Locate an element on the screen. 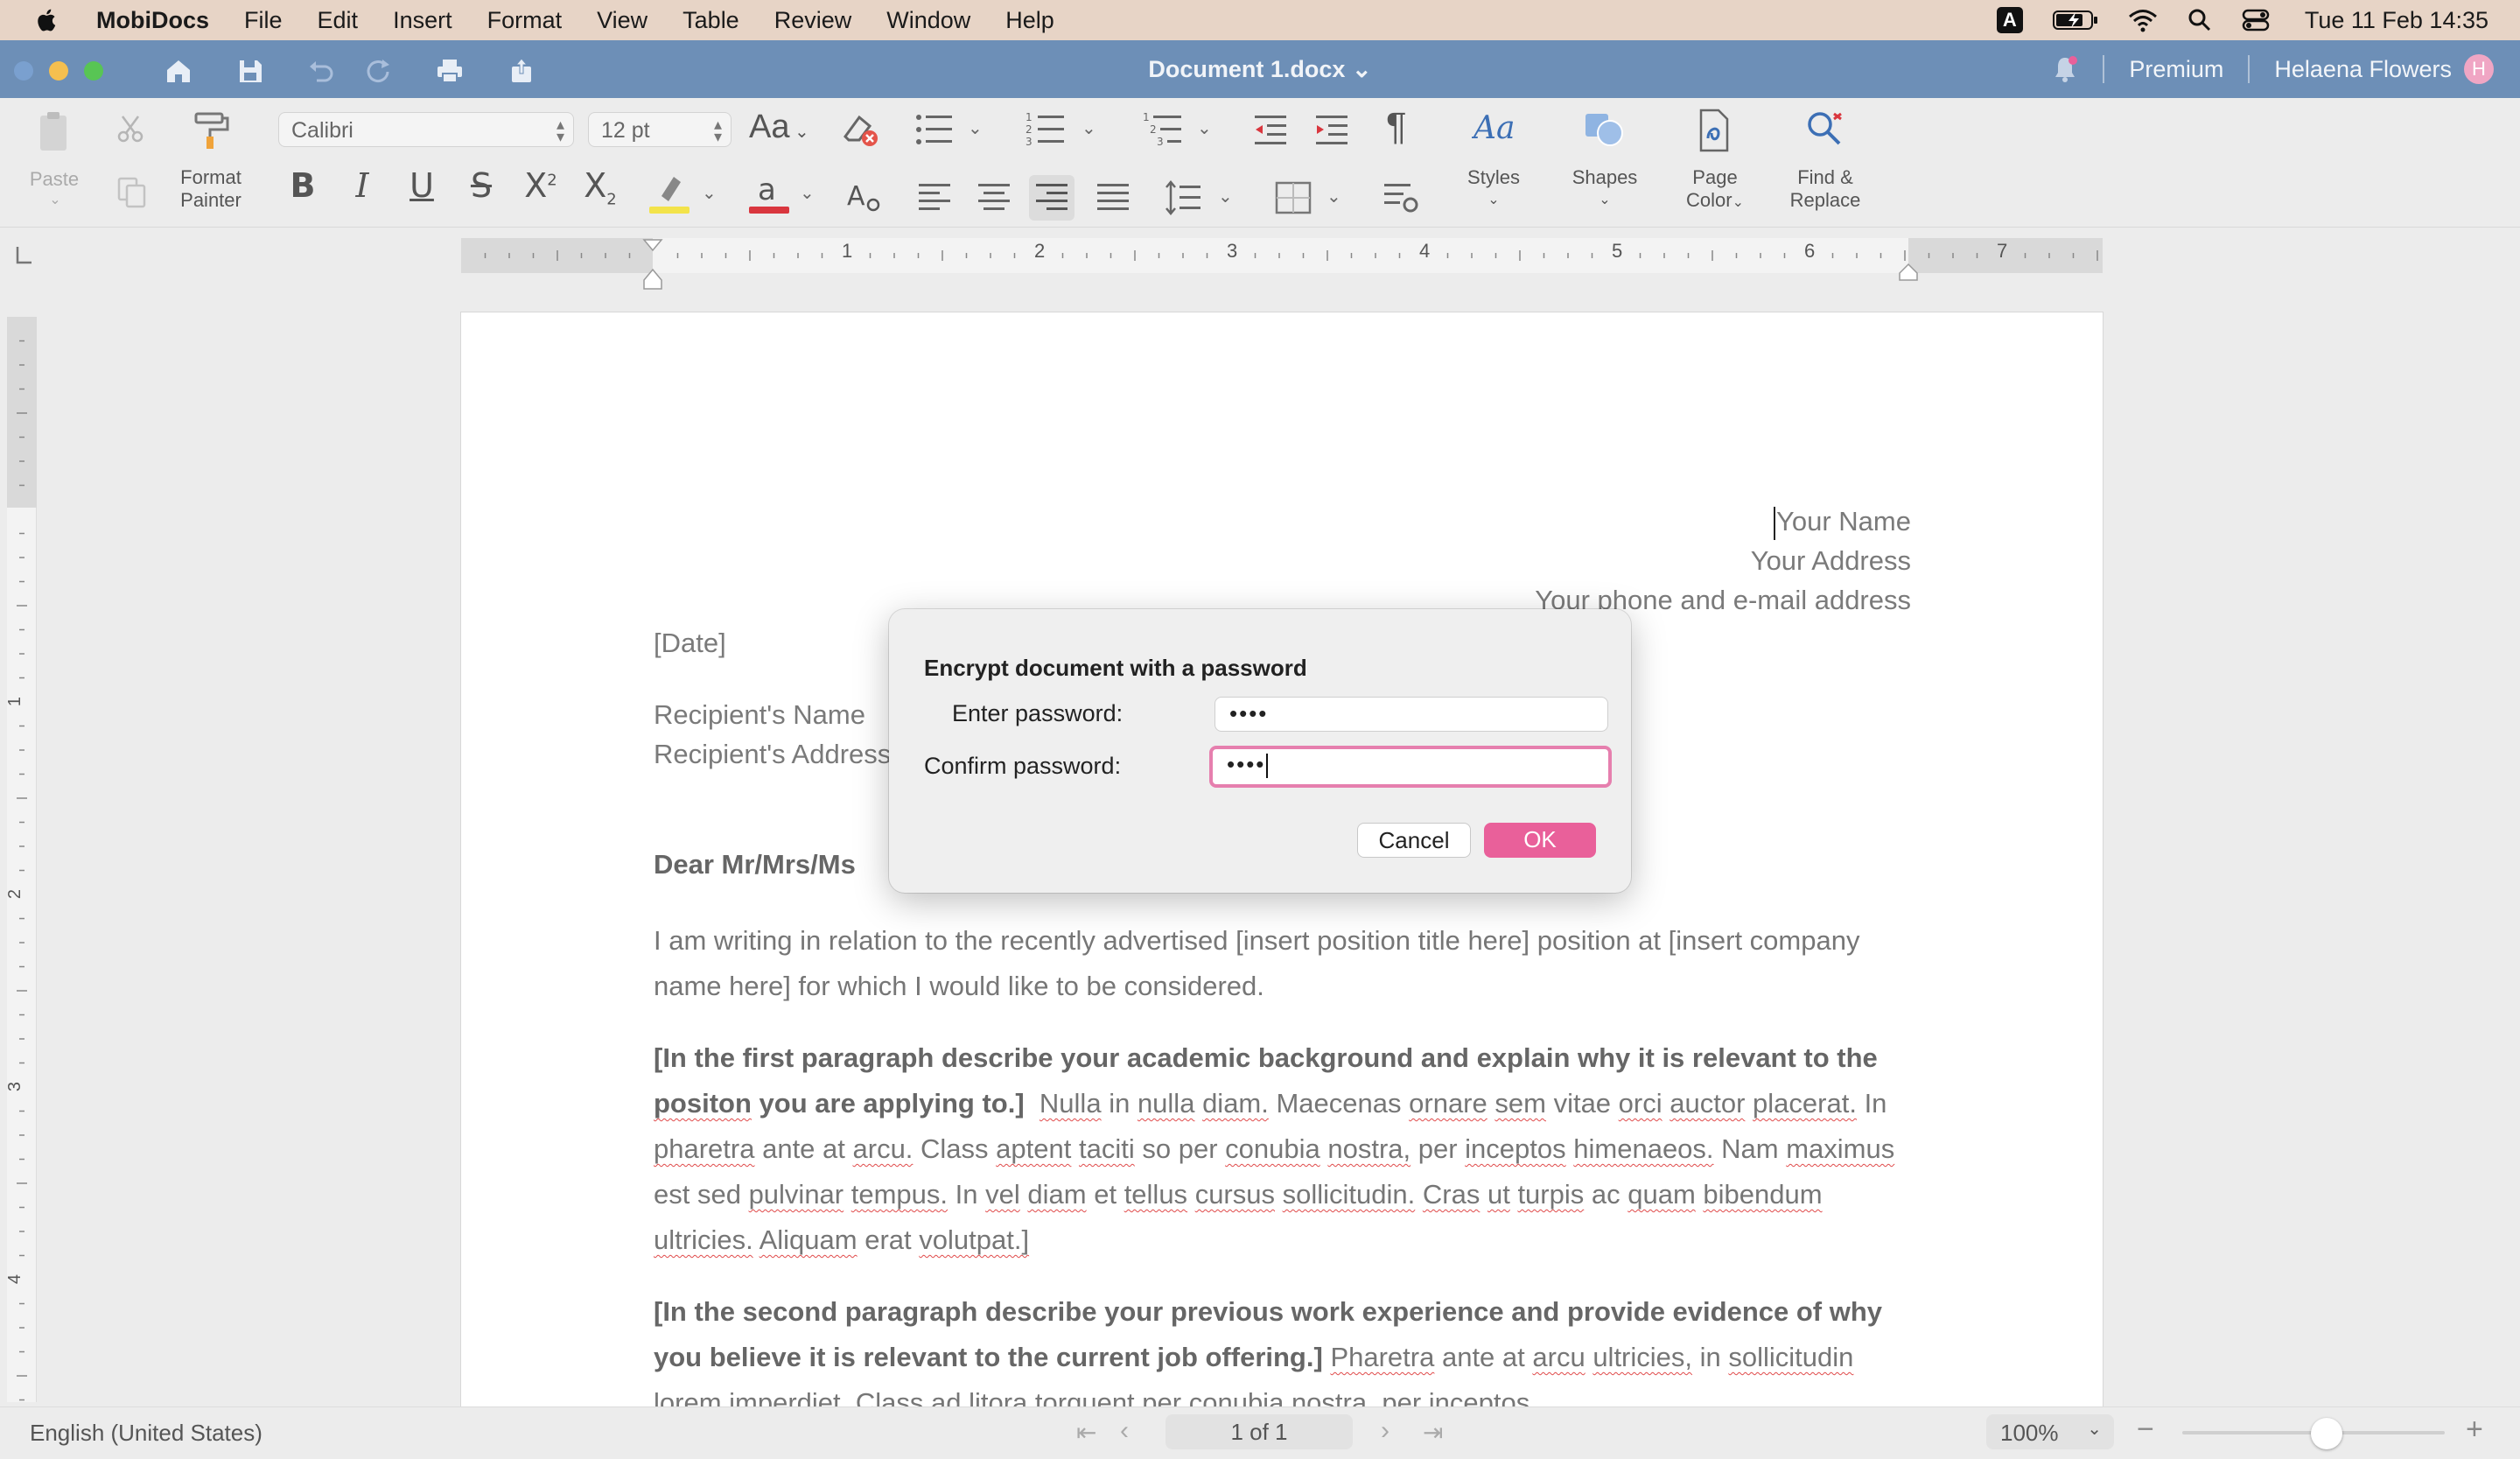 This screenshot has width=2520, height=1459. right-indent-marker-icon is located at coordinates (1908, 260).